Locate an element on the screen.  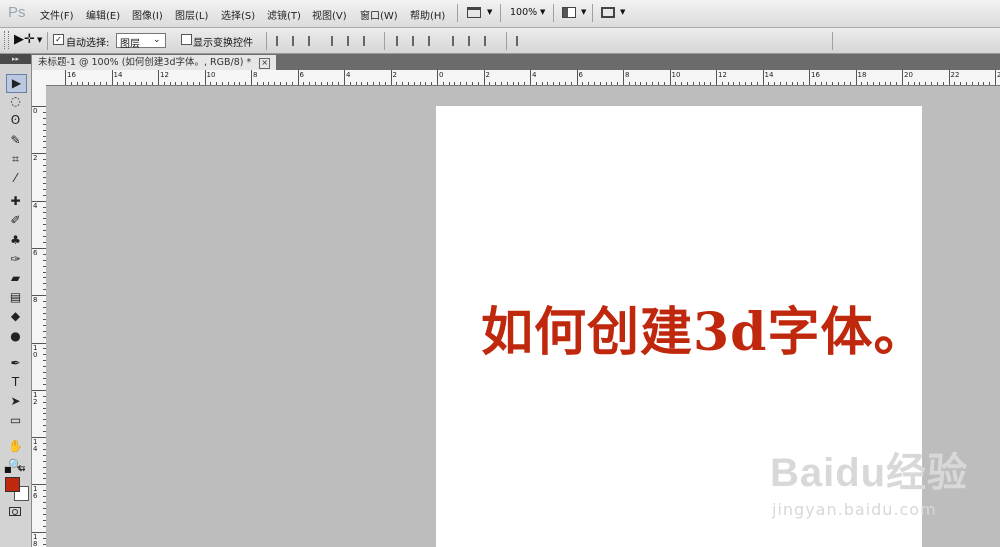
auto-select-value: 图层 is located at coordinates (130, 44).